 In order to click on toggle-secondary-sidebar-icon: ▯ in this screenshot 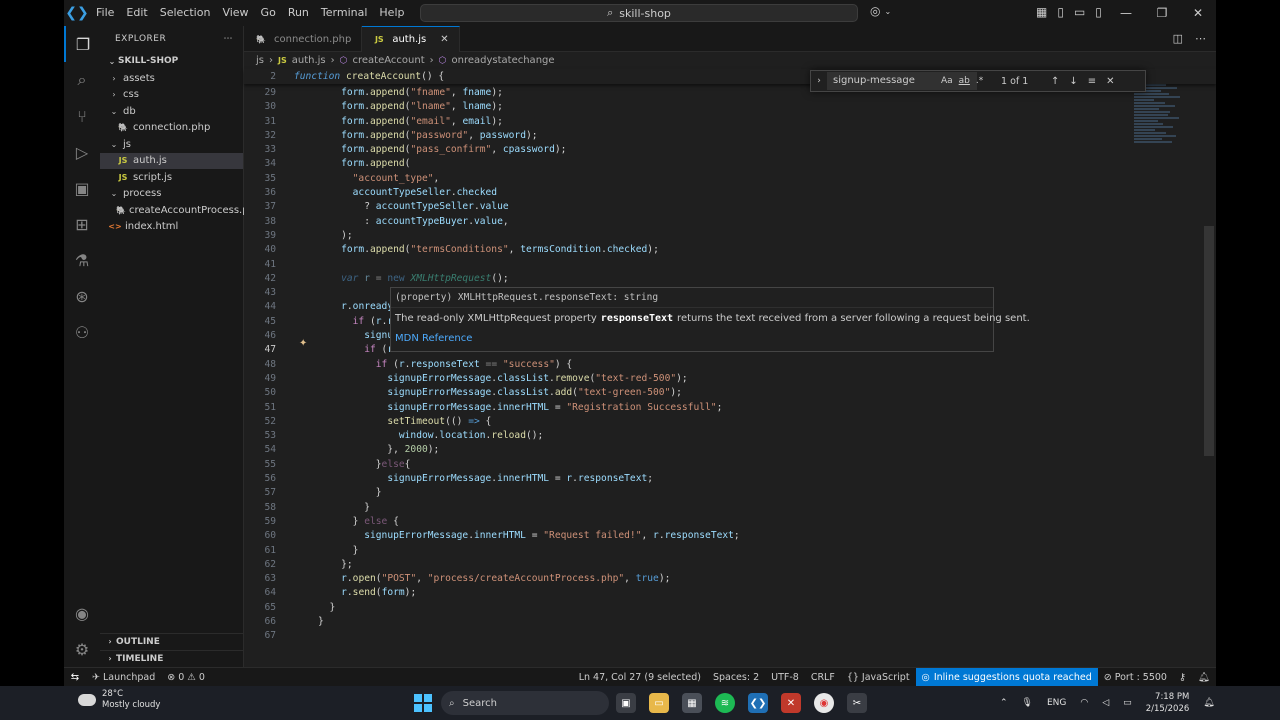, I will do `click(1098, 12)`.